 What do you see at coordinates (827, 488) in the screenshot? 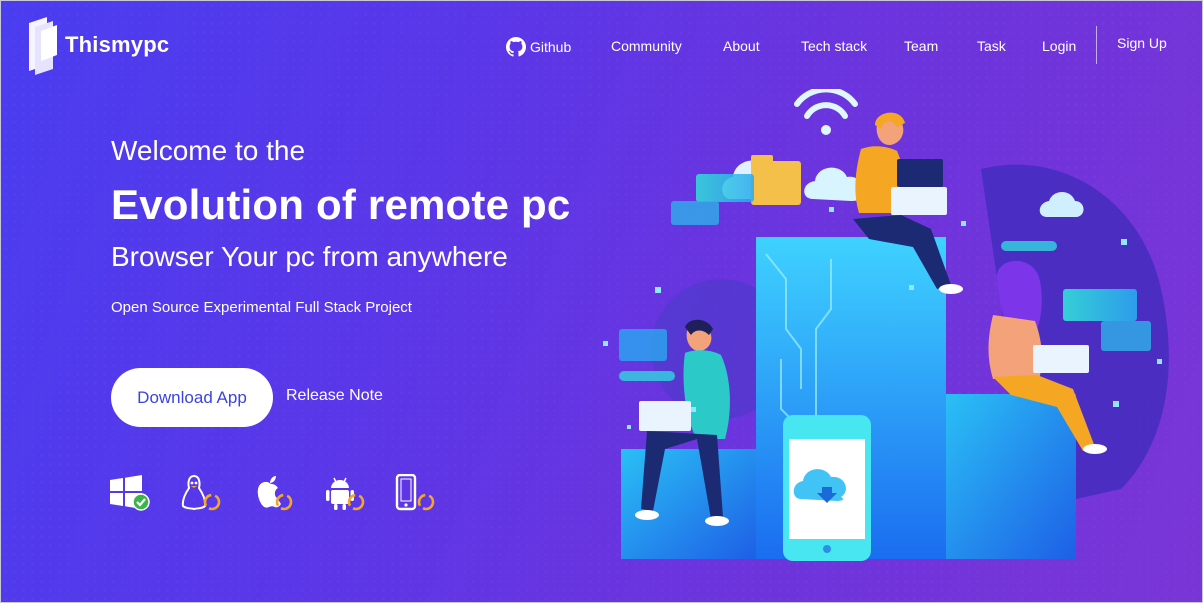
I see `phone-icon` at bounding box center [827, 488].